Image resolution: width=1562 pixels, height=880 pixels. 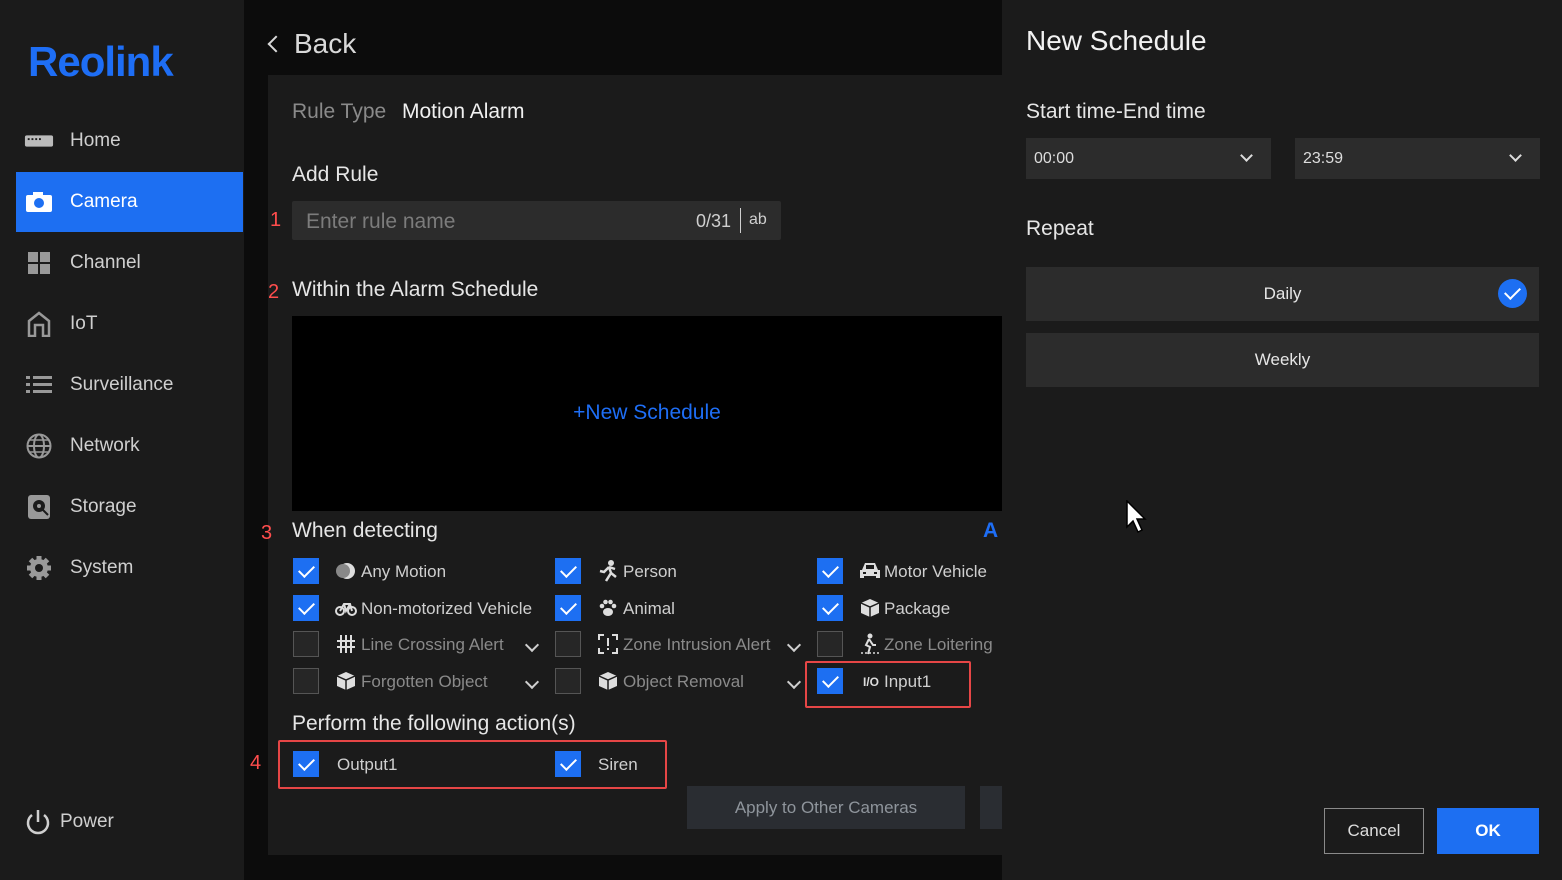 I want to click on motor-vehicle-checkbox, so click(x=830, y=571).